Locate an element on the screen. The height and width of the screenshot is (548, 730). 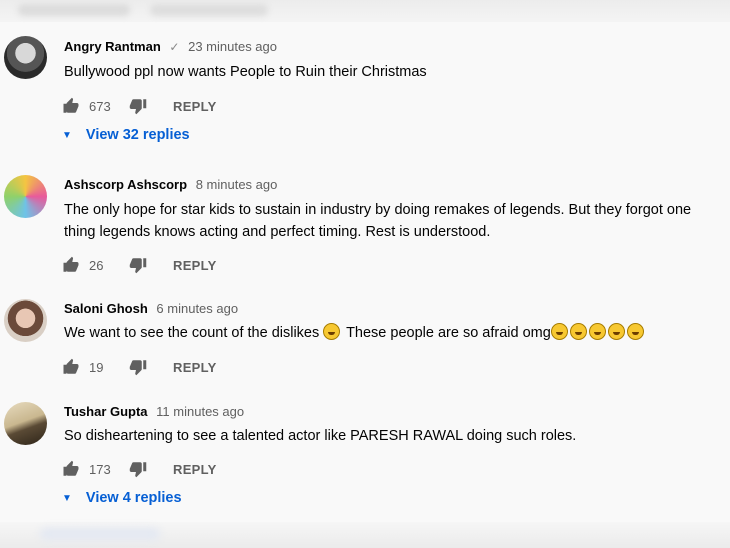
comment-actions: 673 REPLY is located at coordinates (139, 106).